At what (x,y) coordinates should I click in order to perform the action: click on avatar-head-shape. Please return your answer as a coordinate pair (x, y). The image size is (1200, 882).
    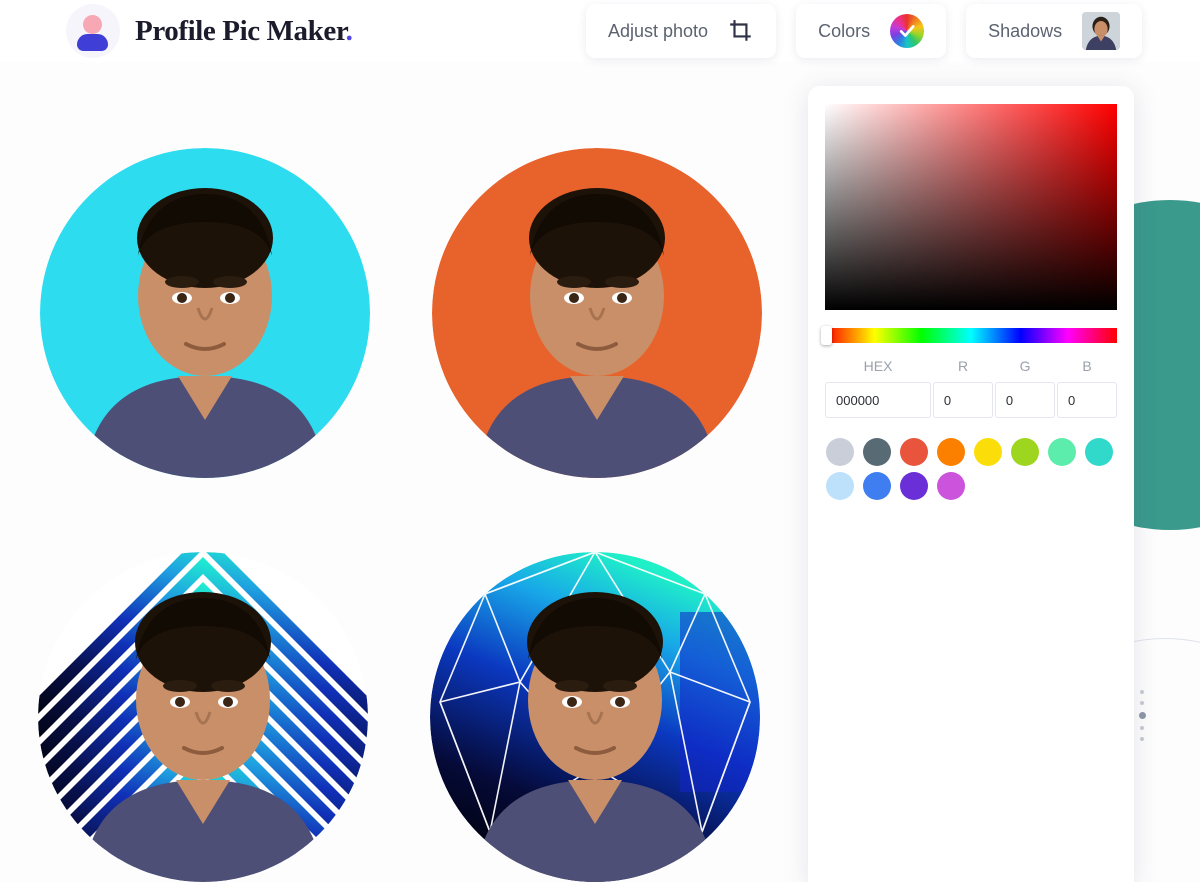
    Looking at the image, I should click on (92, 24).